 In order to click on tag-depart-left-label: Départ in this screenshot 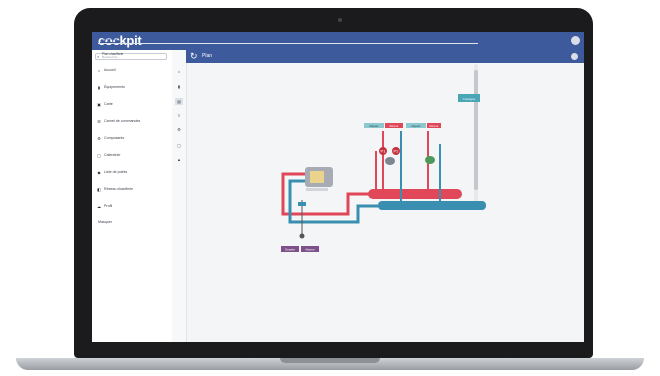, I will do `click(373, 126)`.